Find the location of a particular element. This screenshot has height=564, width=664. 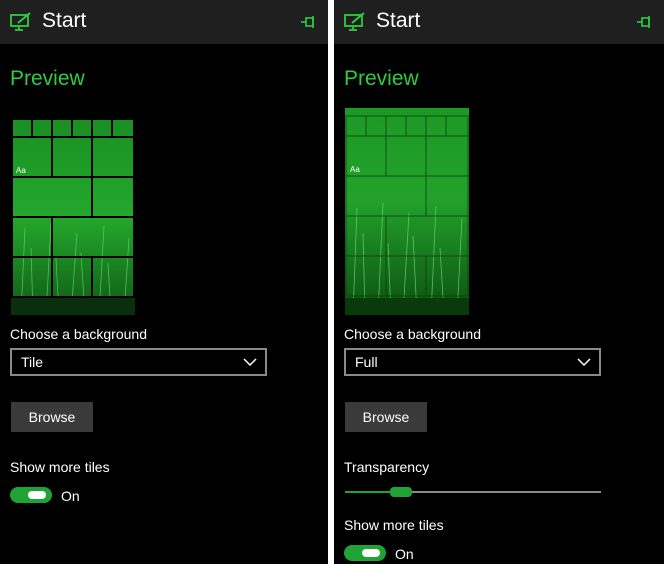

background-dropdown-value: Tile is located at coordinates (32, 362).